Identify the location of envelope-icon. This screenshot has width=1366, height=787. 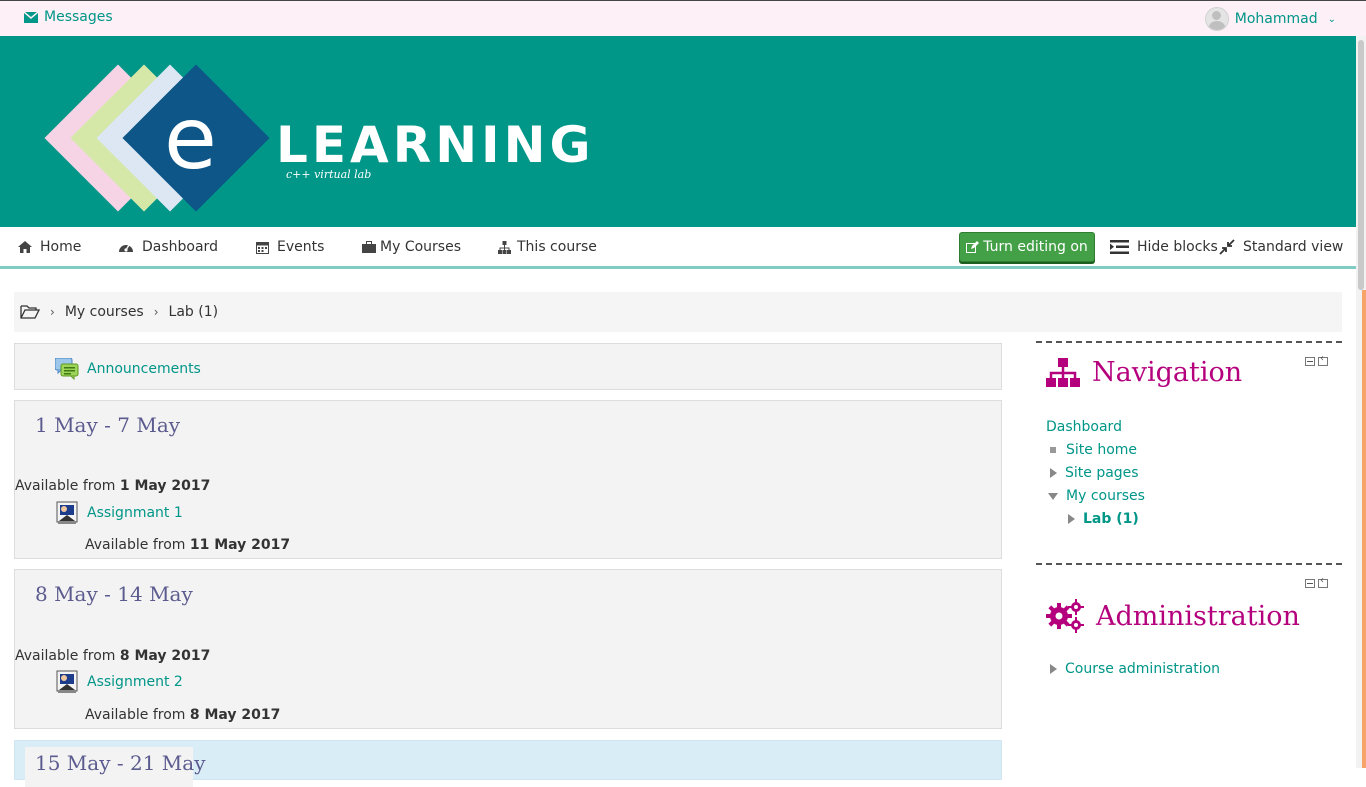
(31, 17).